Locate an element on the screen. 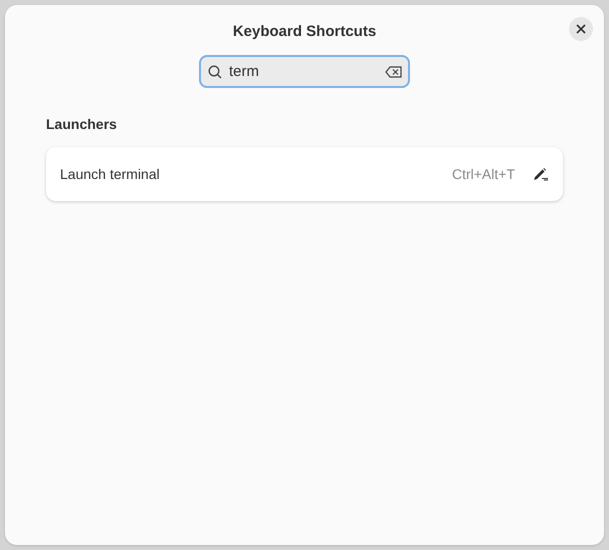 This screenshot has width=609, height=550. shortcut-label: Launch terminal is located at coordinates (110, 174).